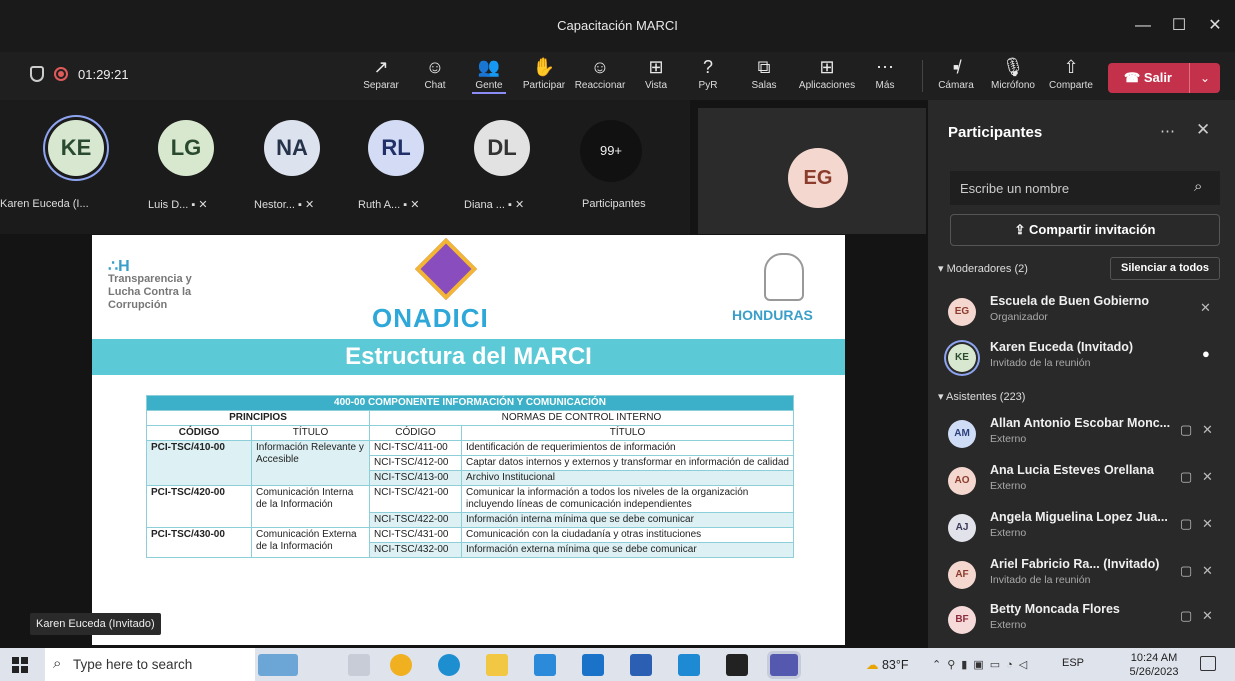 The width and height of the screenshot is (1235, 681). What do you see at coordinates (1073, 663) in the screenshot?
I see `input-language: ESP` at bounding box center [1073, 663].